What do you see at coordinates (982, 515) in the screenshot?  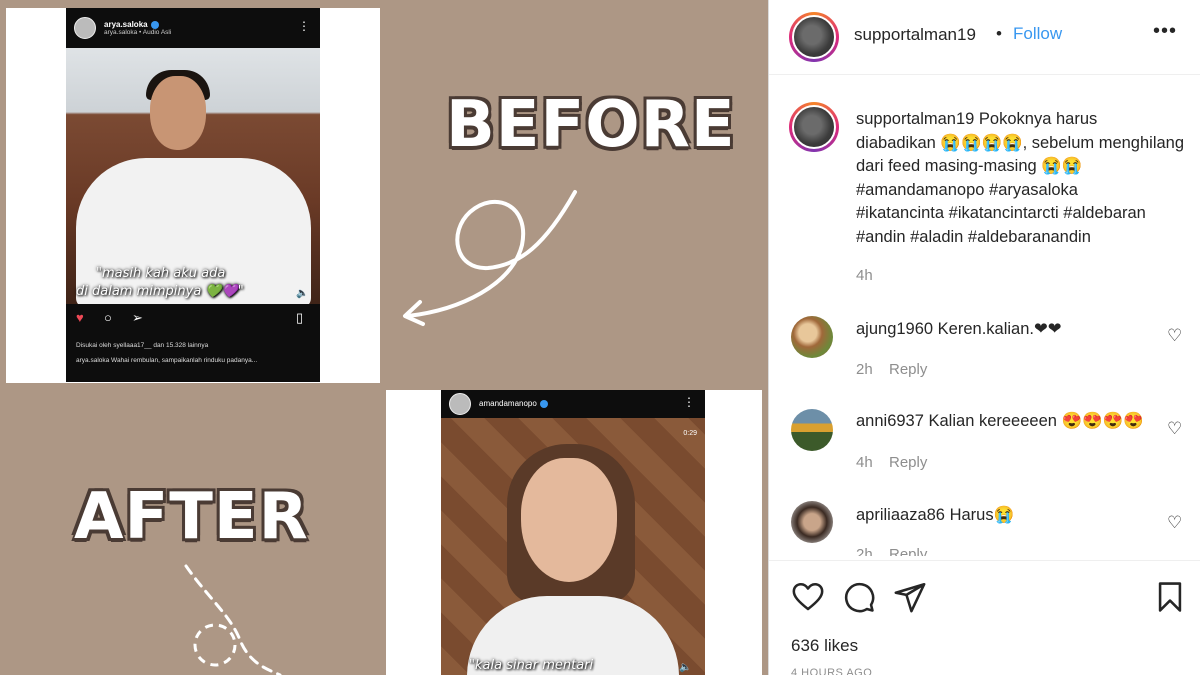 I see `comment-text: Harus😭` at bounding box center [982, 515].